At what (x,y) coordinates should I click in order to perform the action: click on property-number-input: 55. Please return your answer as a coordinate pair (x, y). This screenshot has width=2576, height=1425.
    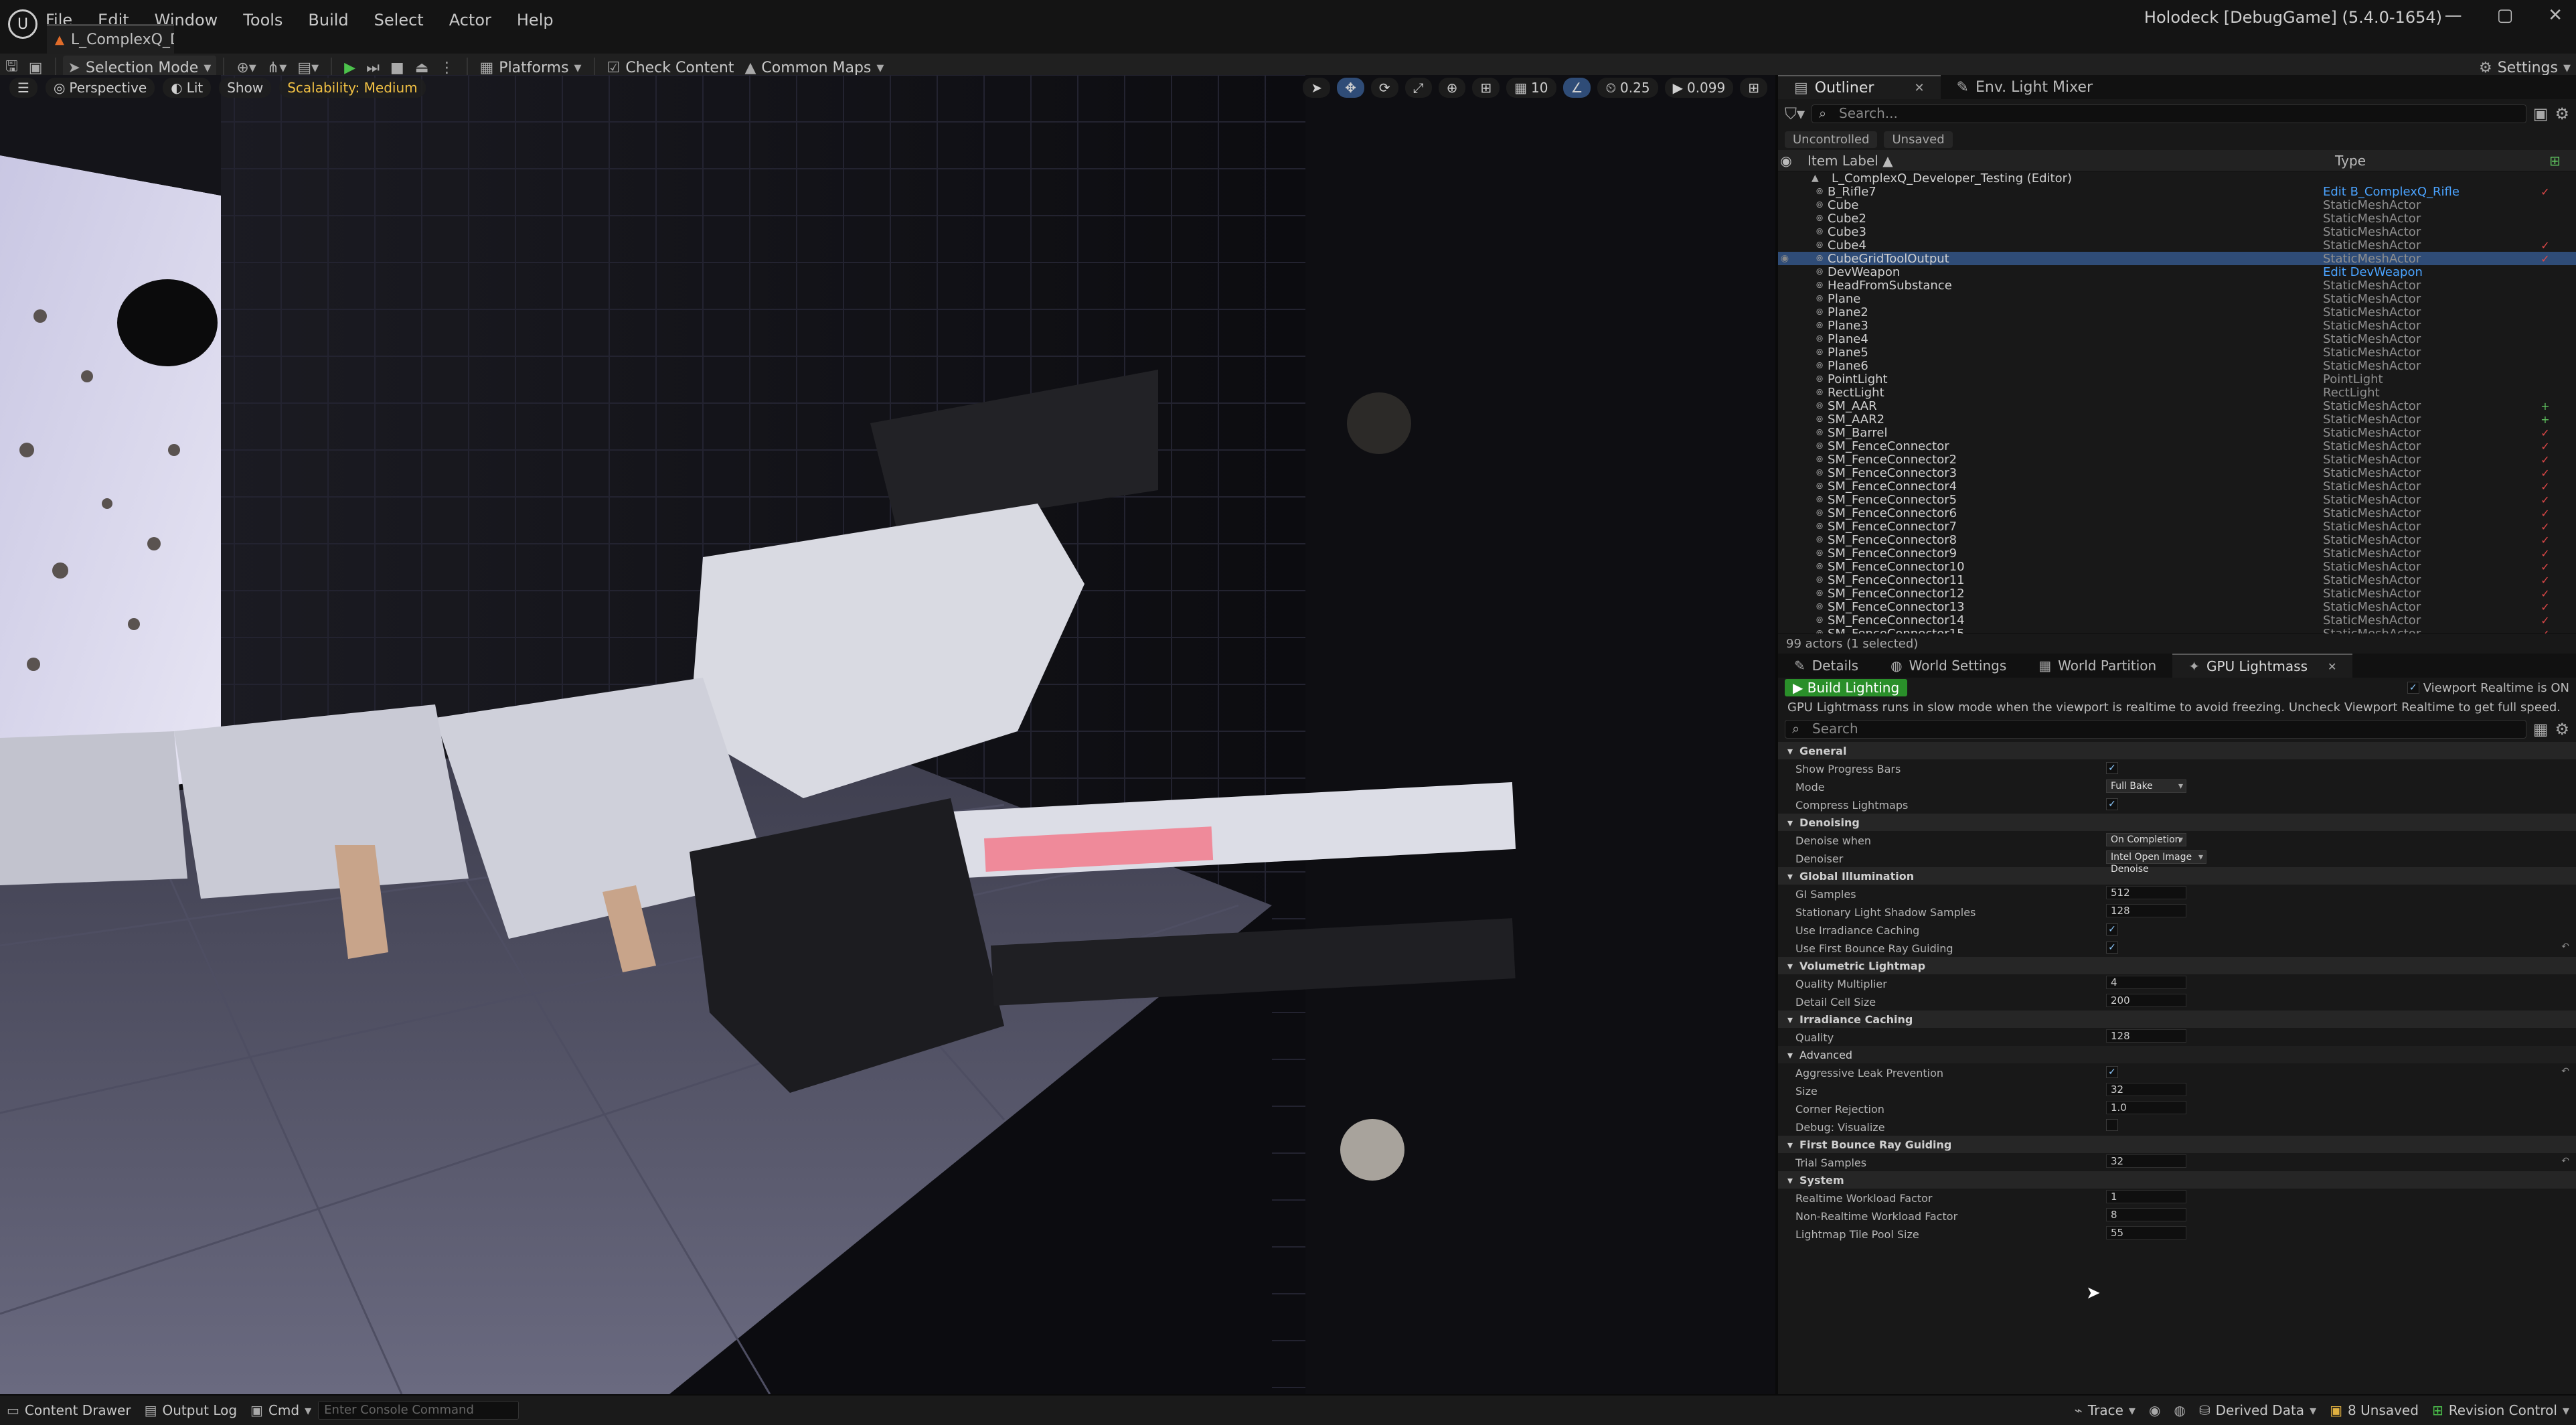
    Looking at the image, I should click on (2146, 1233).